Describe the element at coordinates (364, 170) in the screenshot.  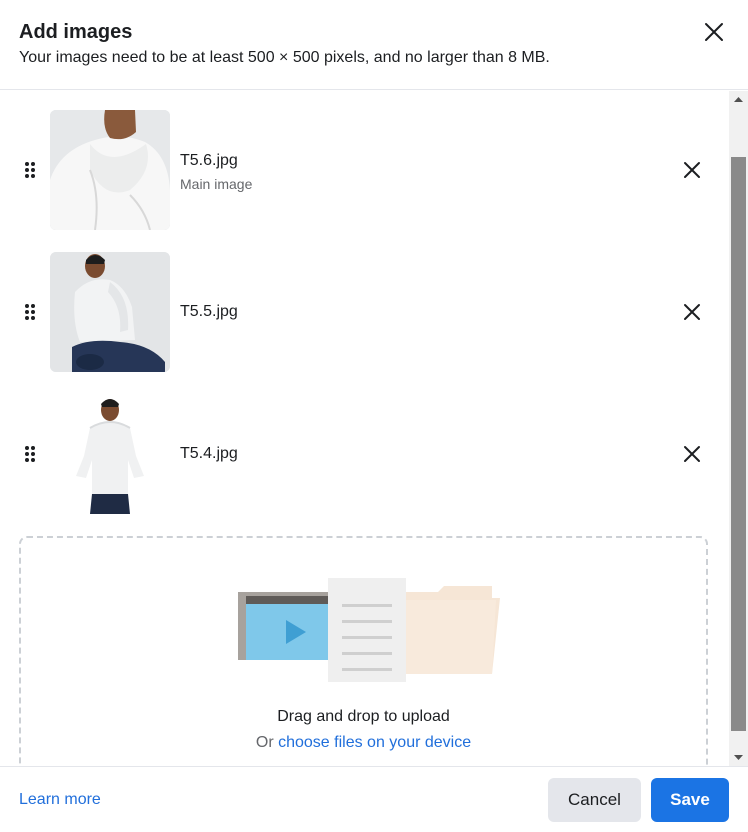
I see `image-item: T5.6.jpg Main image` at that location.